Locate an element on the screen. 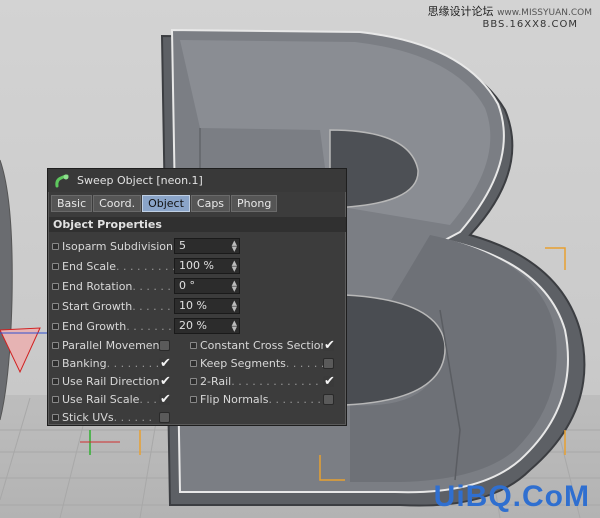 This screenshot has width=600, height=518. use-rail-scale-checkbox: ✔ is located at coordinates (165, 399).